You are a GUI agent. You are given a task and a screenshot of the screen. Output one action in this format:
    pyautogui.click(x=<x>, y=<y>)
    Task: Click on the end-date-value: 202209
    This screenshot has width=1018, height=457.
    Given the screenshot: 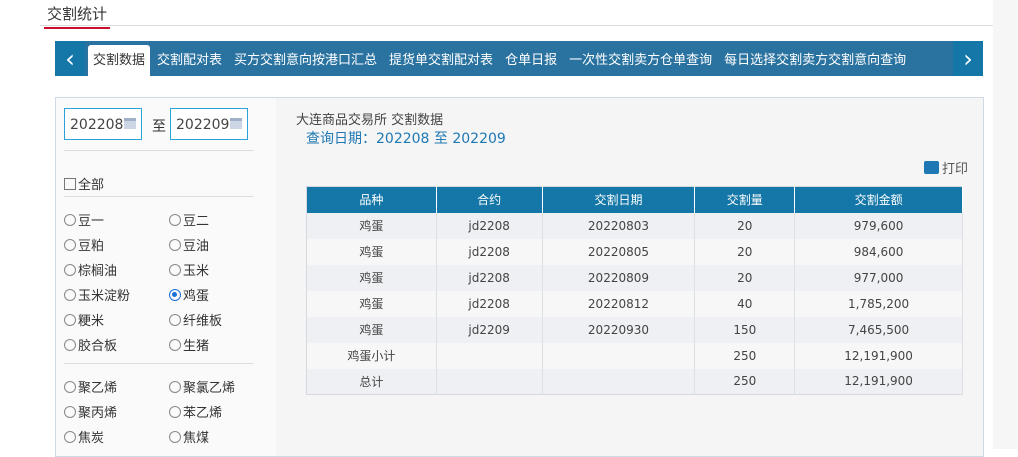 What is the action you would take?
    pyautogui.click(x=203, y=125)
    